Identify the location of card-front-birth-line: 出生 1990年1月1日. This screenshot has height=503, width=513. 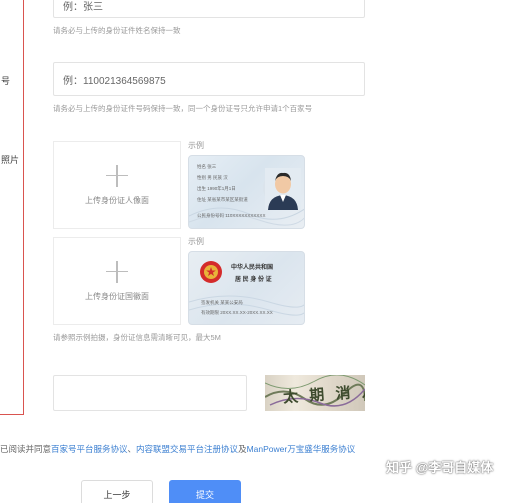
(216, 188).